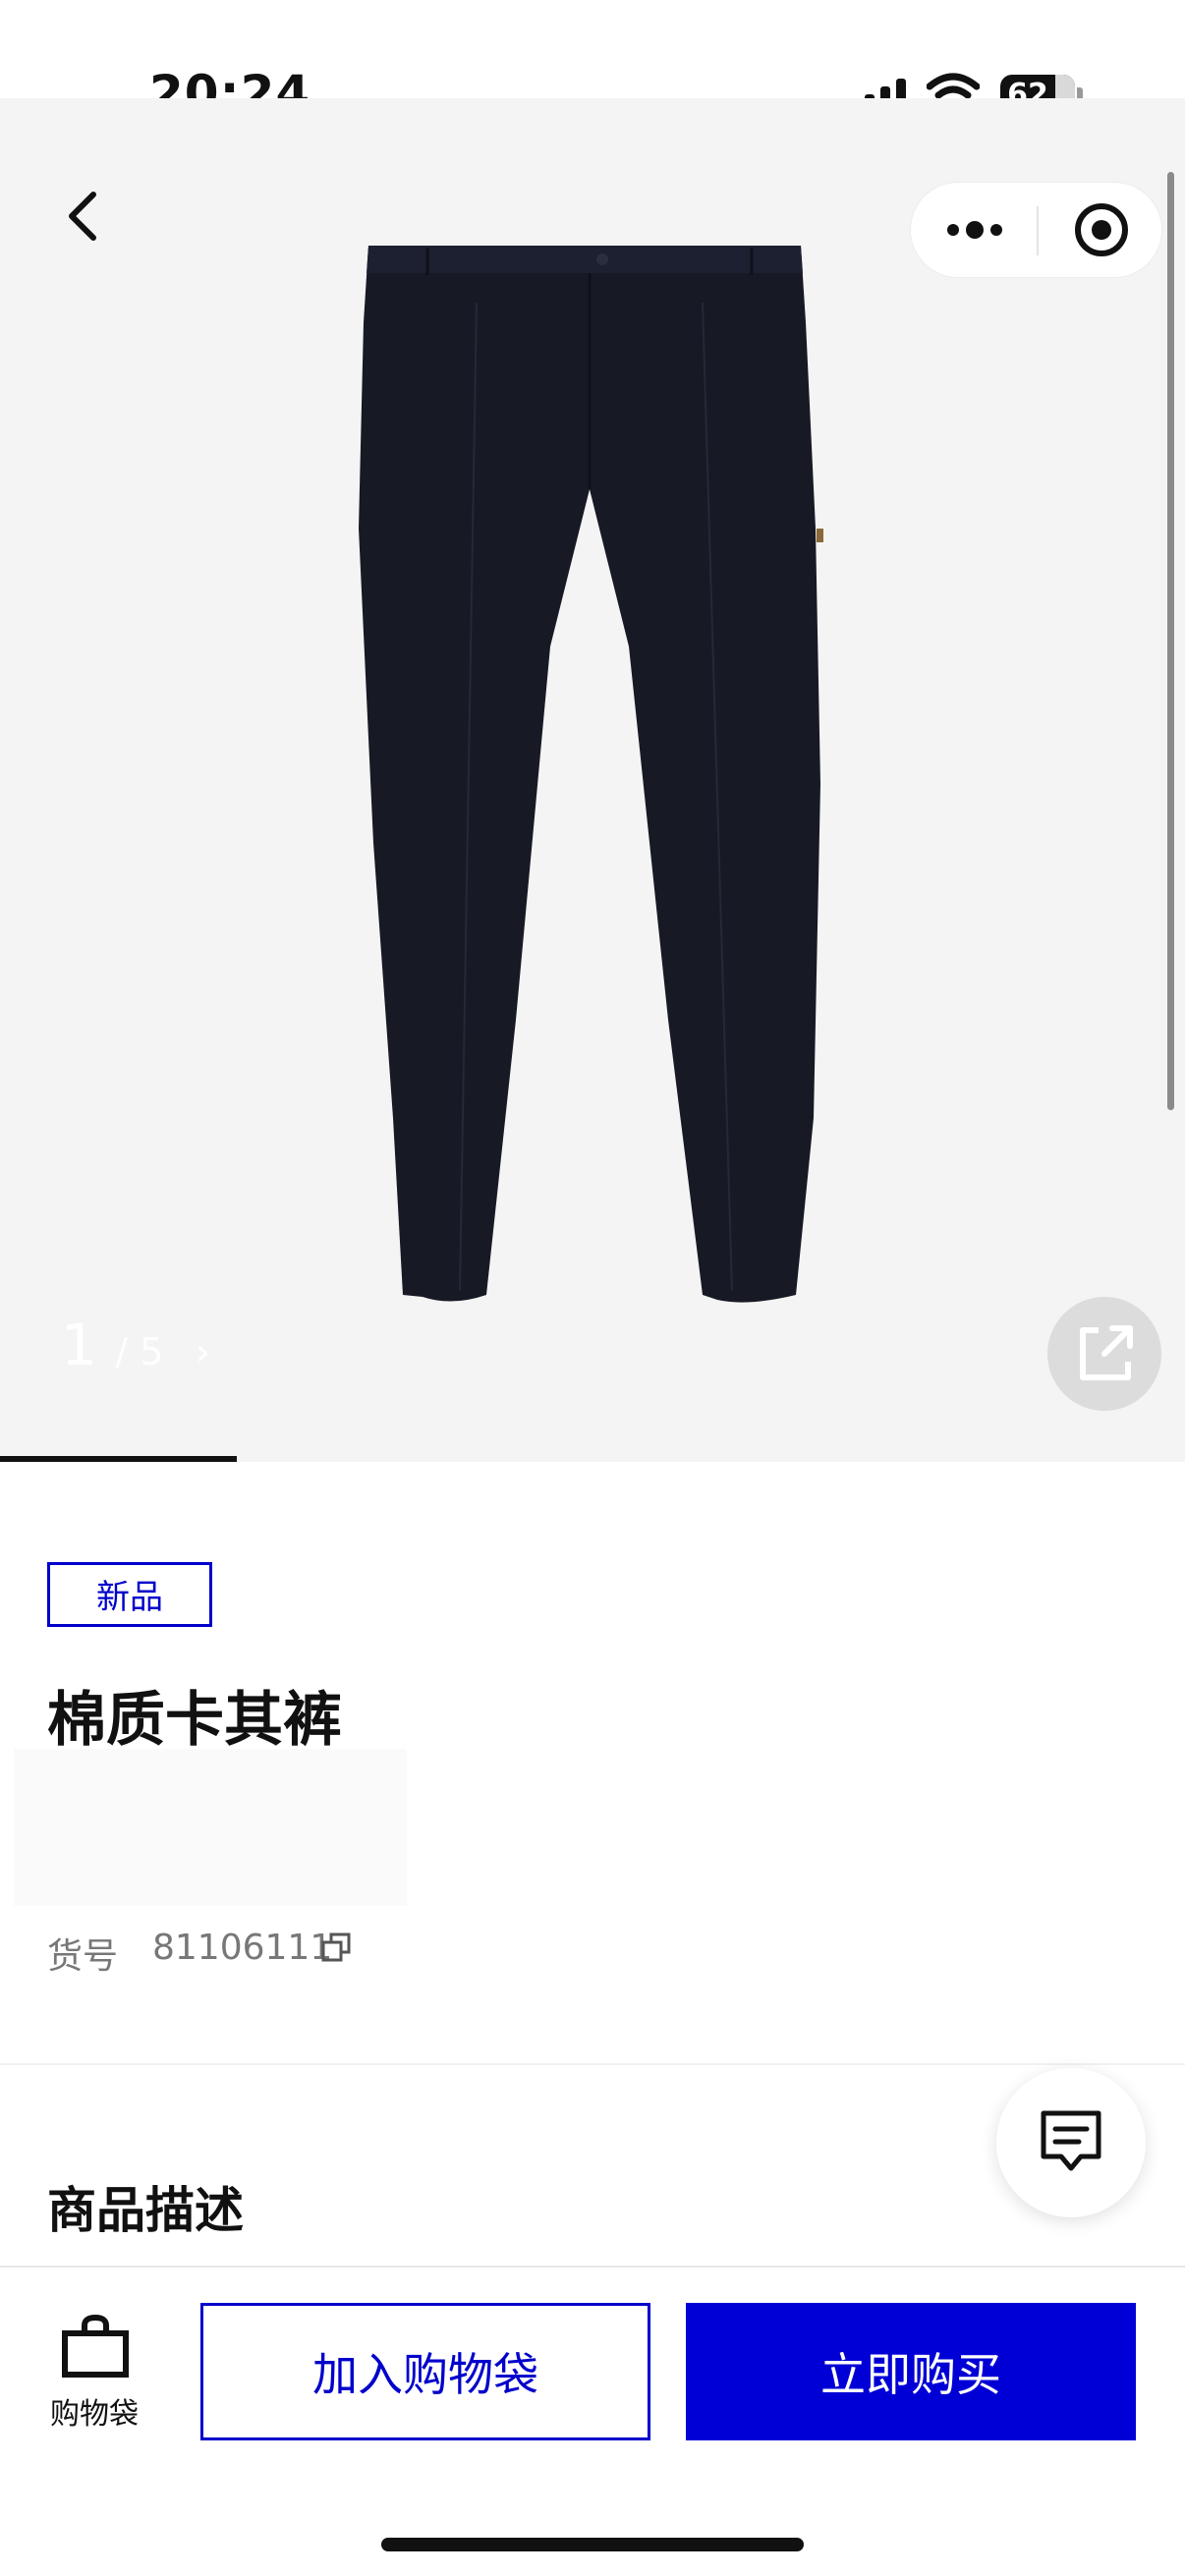 This screenshot has width=1185, height=2576. I want to click on chat-icon, so click(1071, 2140).